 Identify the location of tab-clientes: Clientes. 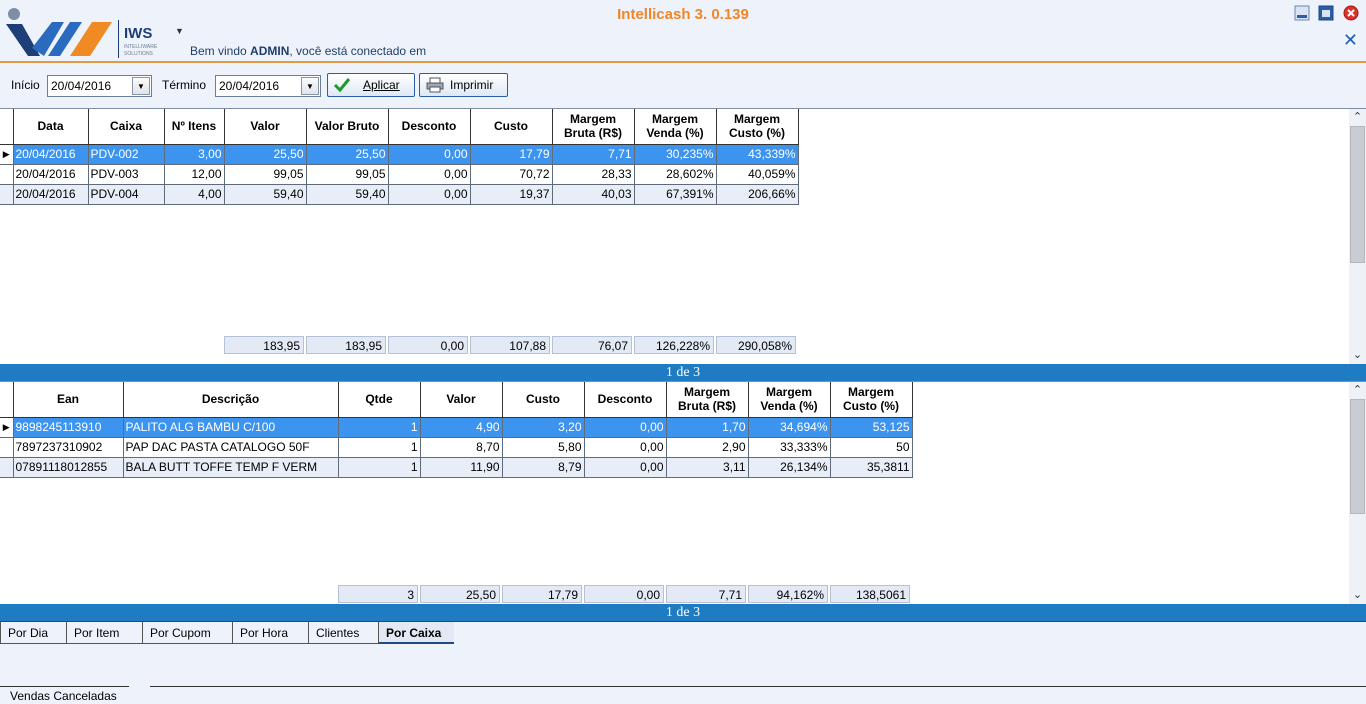
(343, 633).